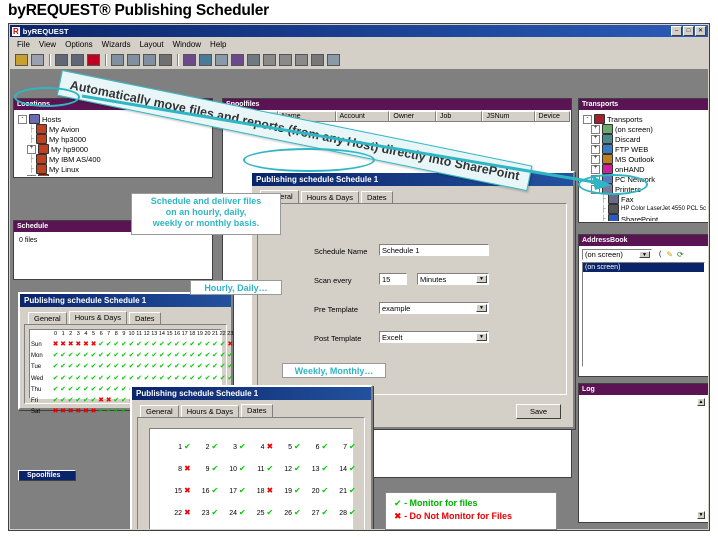 The height and width of the screenshot is (537, 718). I want to click on pre-template-select: example ▼, so click(434, 308).